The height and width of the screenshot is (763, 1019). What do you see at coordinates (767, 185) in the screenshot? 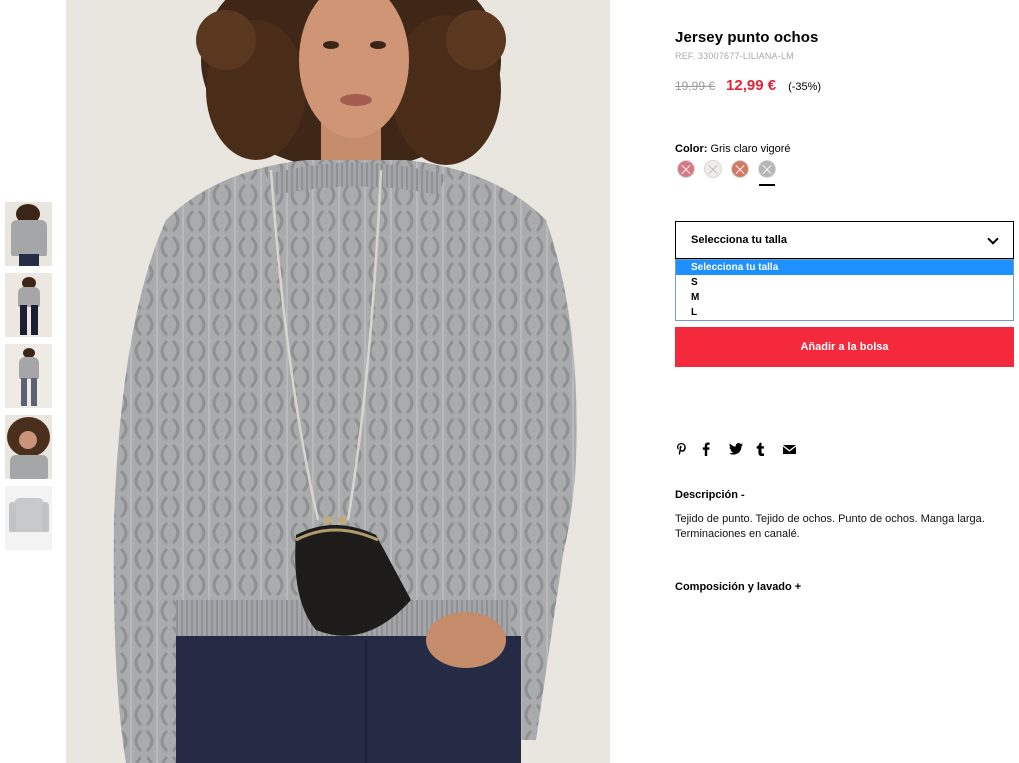
I see `selected-swatch-indicator` at bounding box center [767, 185].